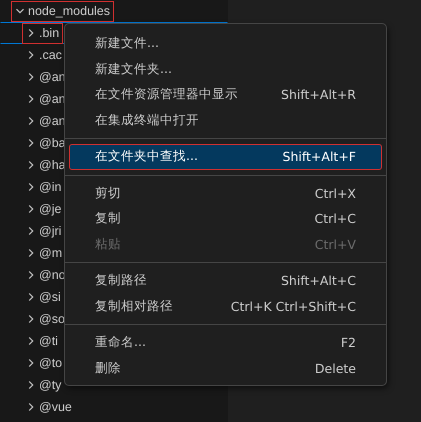 Image resolution: width=421 pixels, height=422 pixels. What do you see at coordinates (43, 33) in the screenshot?
I see `tree-item-label: .bin` at bounding box center [43, 33].